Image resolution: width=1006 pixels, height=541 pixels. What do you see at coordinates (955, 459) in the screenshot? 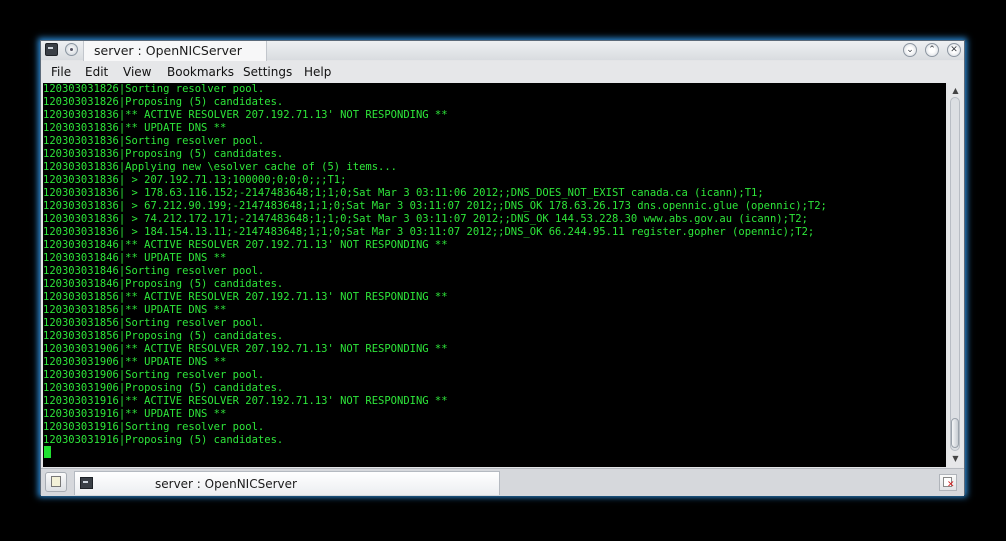
I see `scroll-down-icon: ▼` at bounding box center [955, 459].